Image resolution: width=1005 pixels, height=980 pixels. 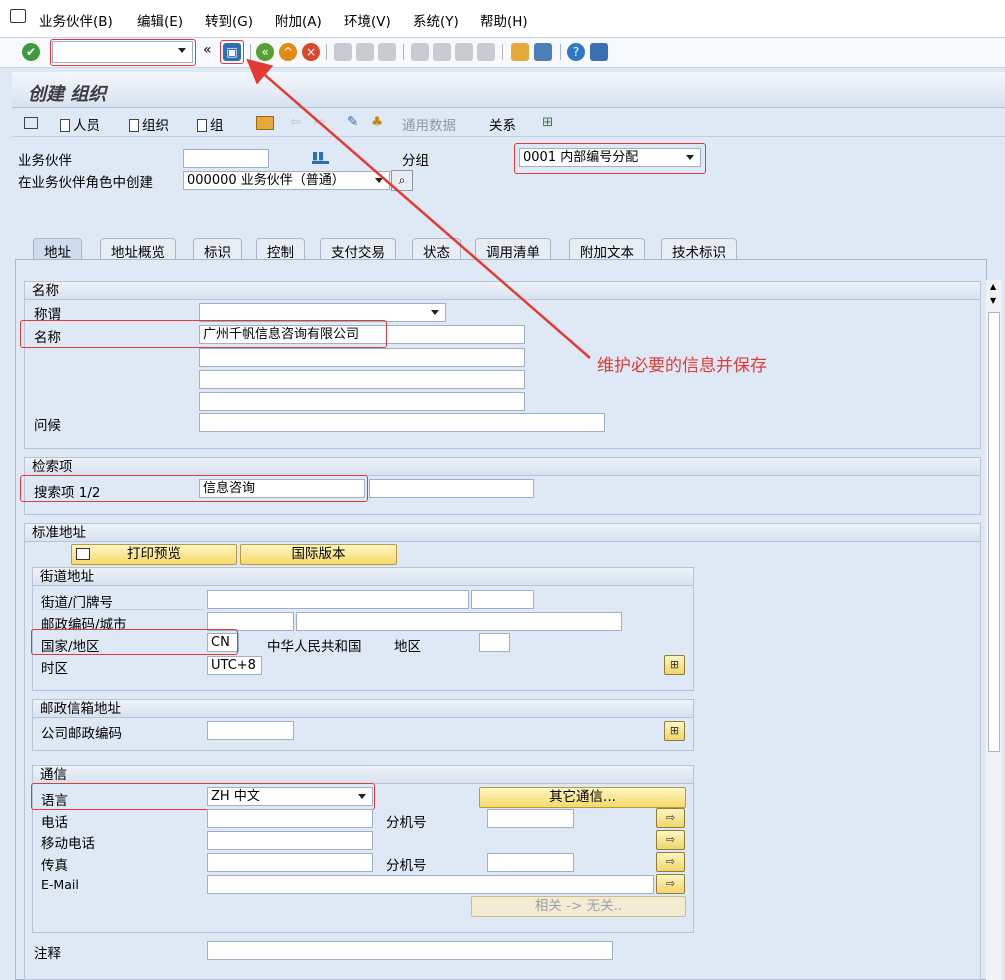 What do you see at coordinates (418, 208) in the screenshot?
I see `annotation-arrow` at bounding box center [418, 208].